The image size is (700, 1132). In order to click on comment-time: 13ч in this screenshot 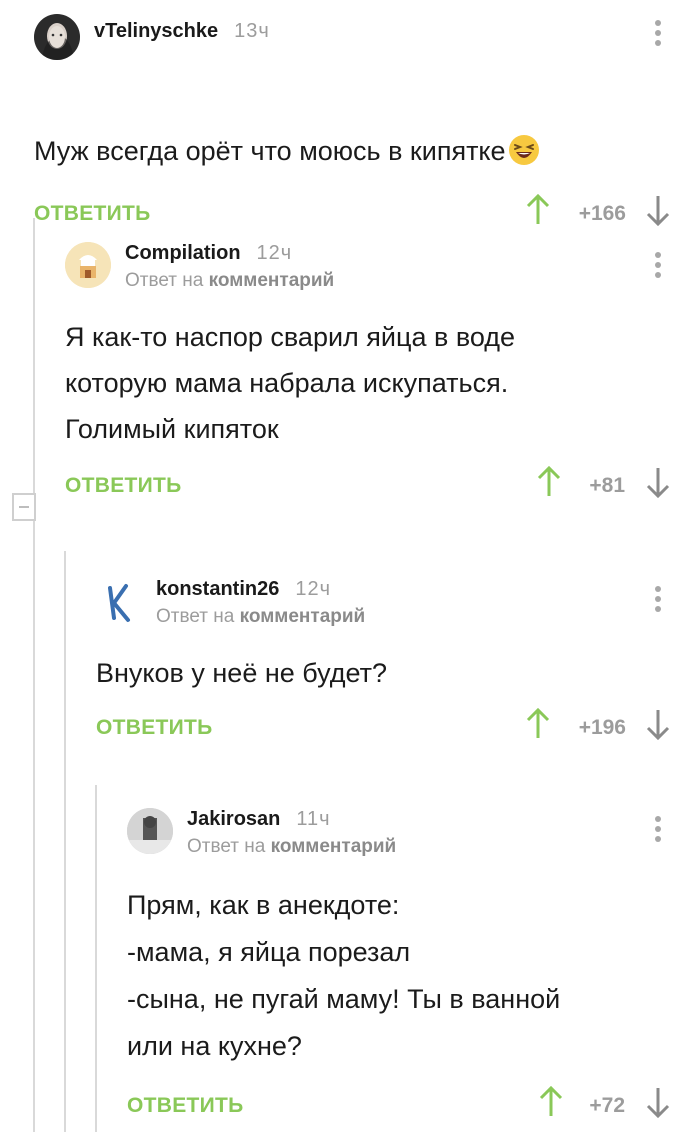, I will do `click(252, 31)`.